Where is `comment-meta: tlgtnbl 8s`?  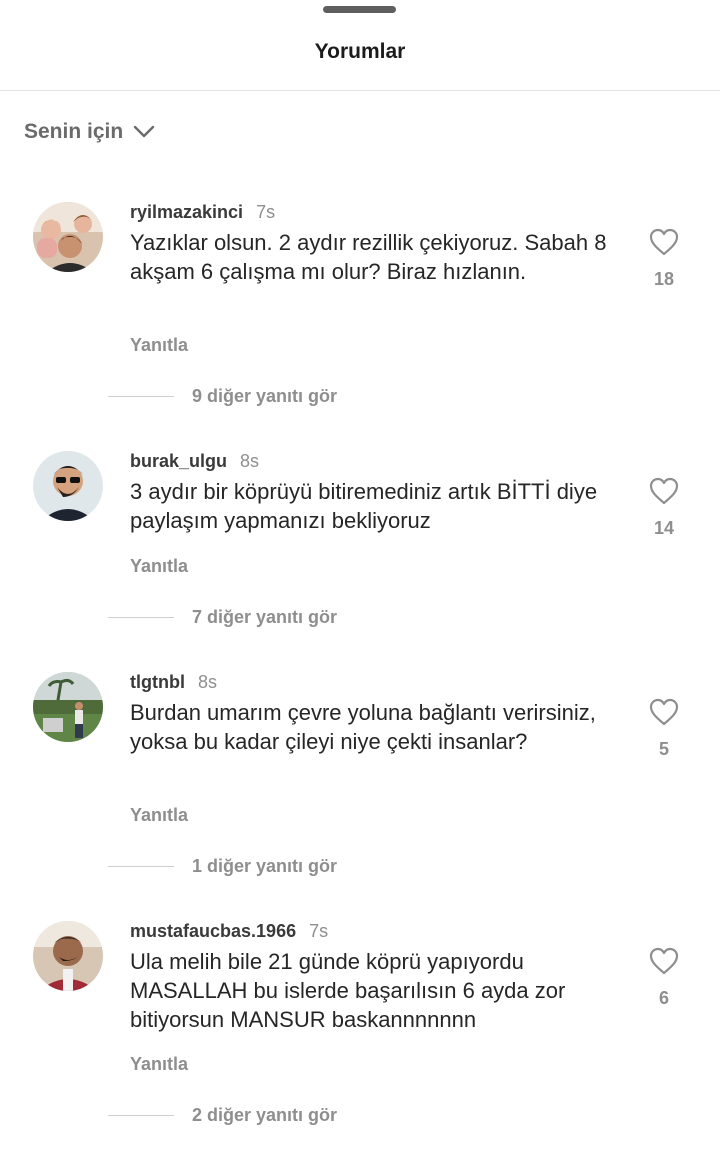 comment-meta: tlgtnbl 8s is located at coordinates (173, 682).